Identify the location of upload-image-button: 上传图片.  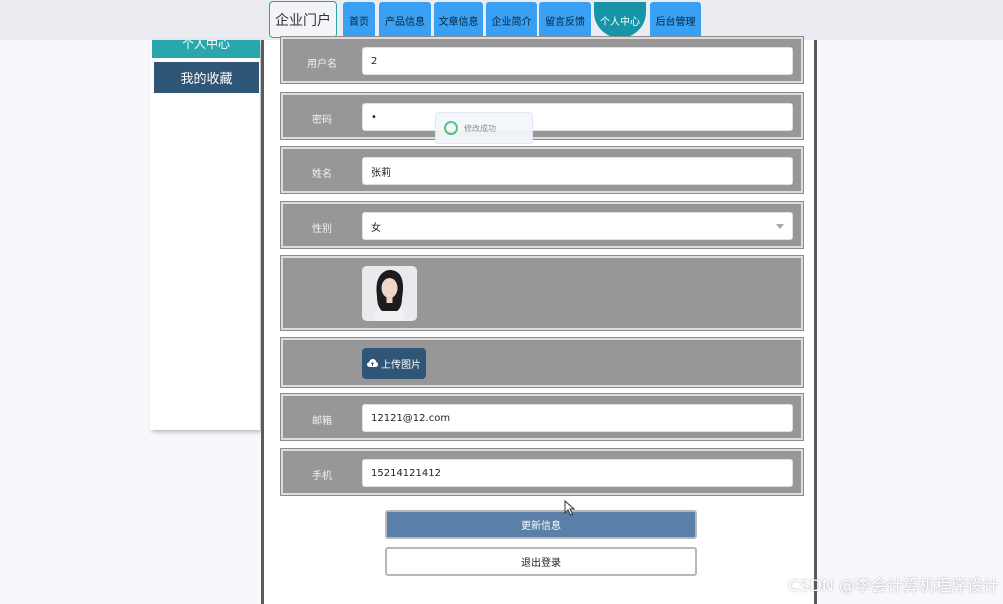
(394, 363).